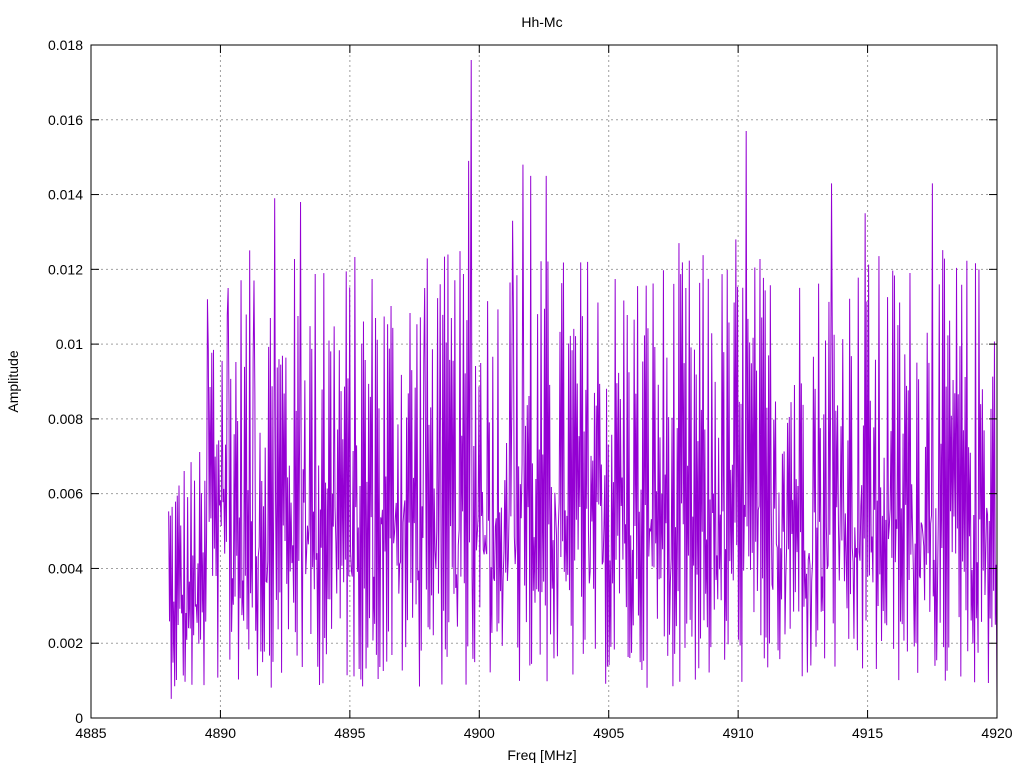 The image size is (1024, 768). I want to click on x-tick-label: 4920, so click(996, 733).